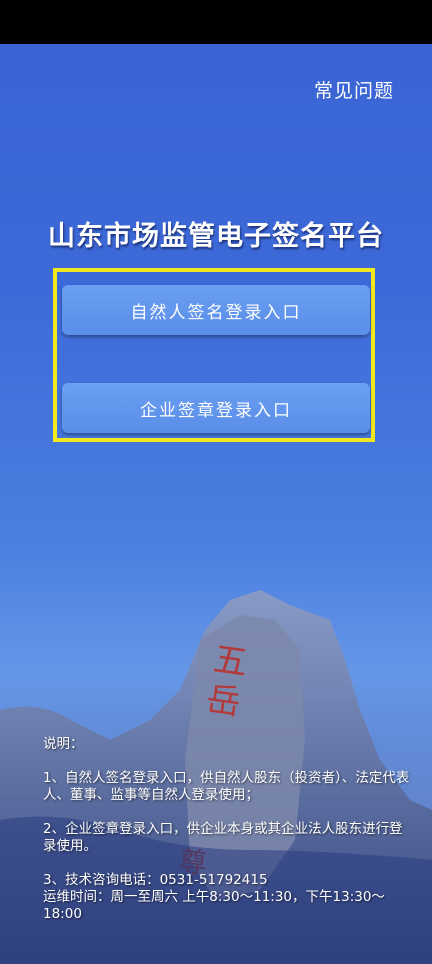  What do you see at coordinates (223, 837) in the screenshot?
I see `notes-item-2: 2、企业签章登录入口，供企业本身或其企业法人股东进行登录使用。` at bounding box center [223, 837].